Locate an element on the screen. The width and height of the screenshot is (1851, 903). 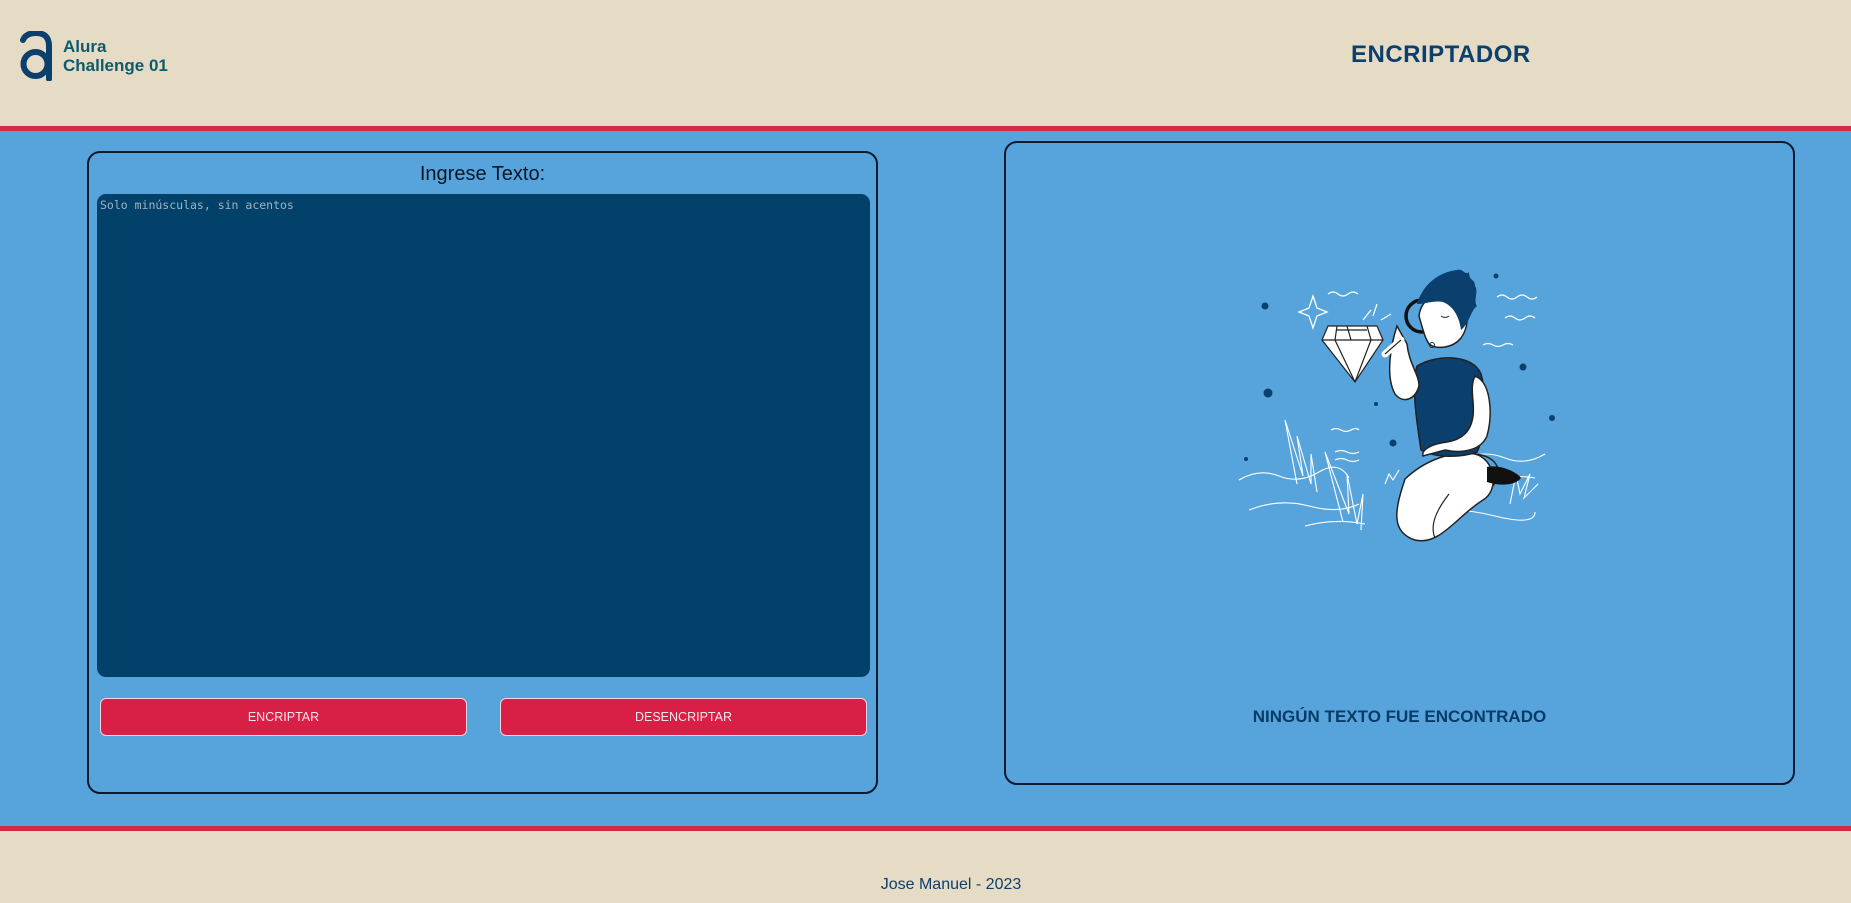
logo-line-1: Alura is located at coordinates (85, 46).